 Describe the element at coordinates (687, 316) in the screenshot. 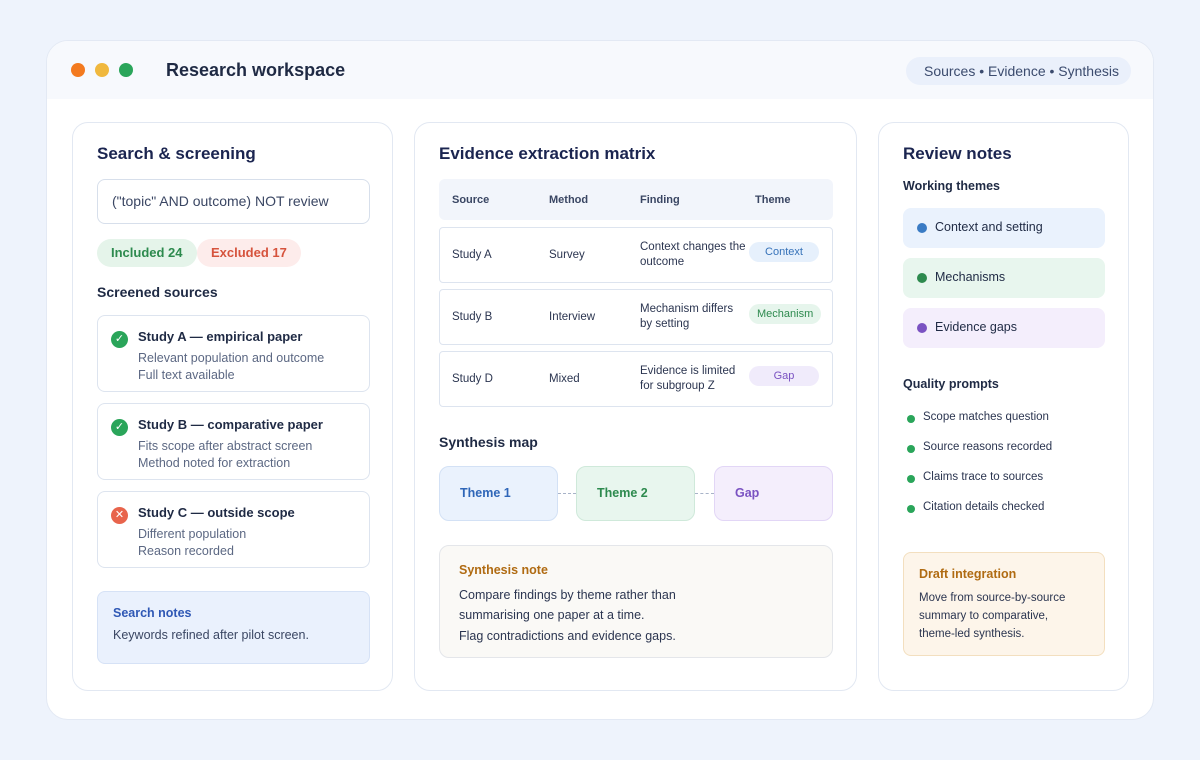

I see `cell-finding: Mechanism differs by setting` at that location.